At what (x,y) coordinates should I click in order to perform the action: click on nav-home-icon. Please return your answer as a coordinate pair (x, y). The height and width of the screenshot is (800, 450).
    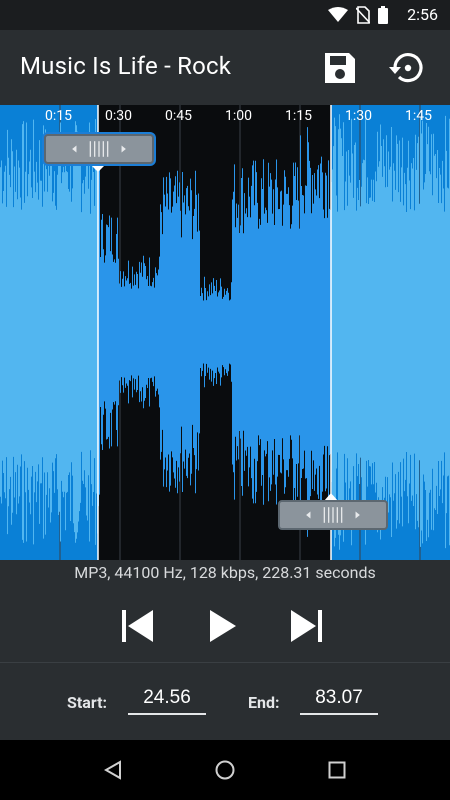
    Looking at the image, I should click on (225, 770).